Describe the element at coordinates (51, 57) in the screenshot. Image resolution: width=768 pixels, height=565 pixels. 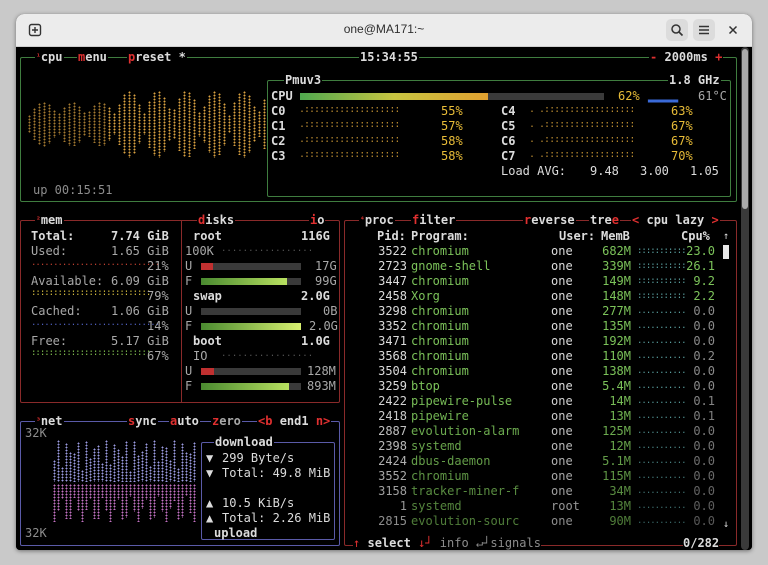
I see `cpu-title: cpu` at that location.